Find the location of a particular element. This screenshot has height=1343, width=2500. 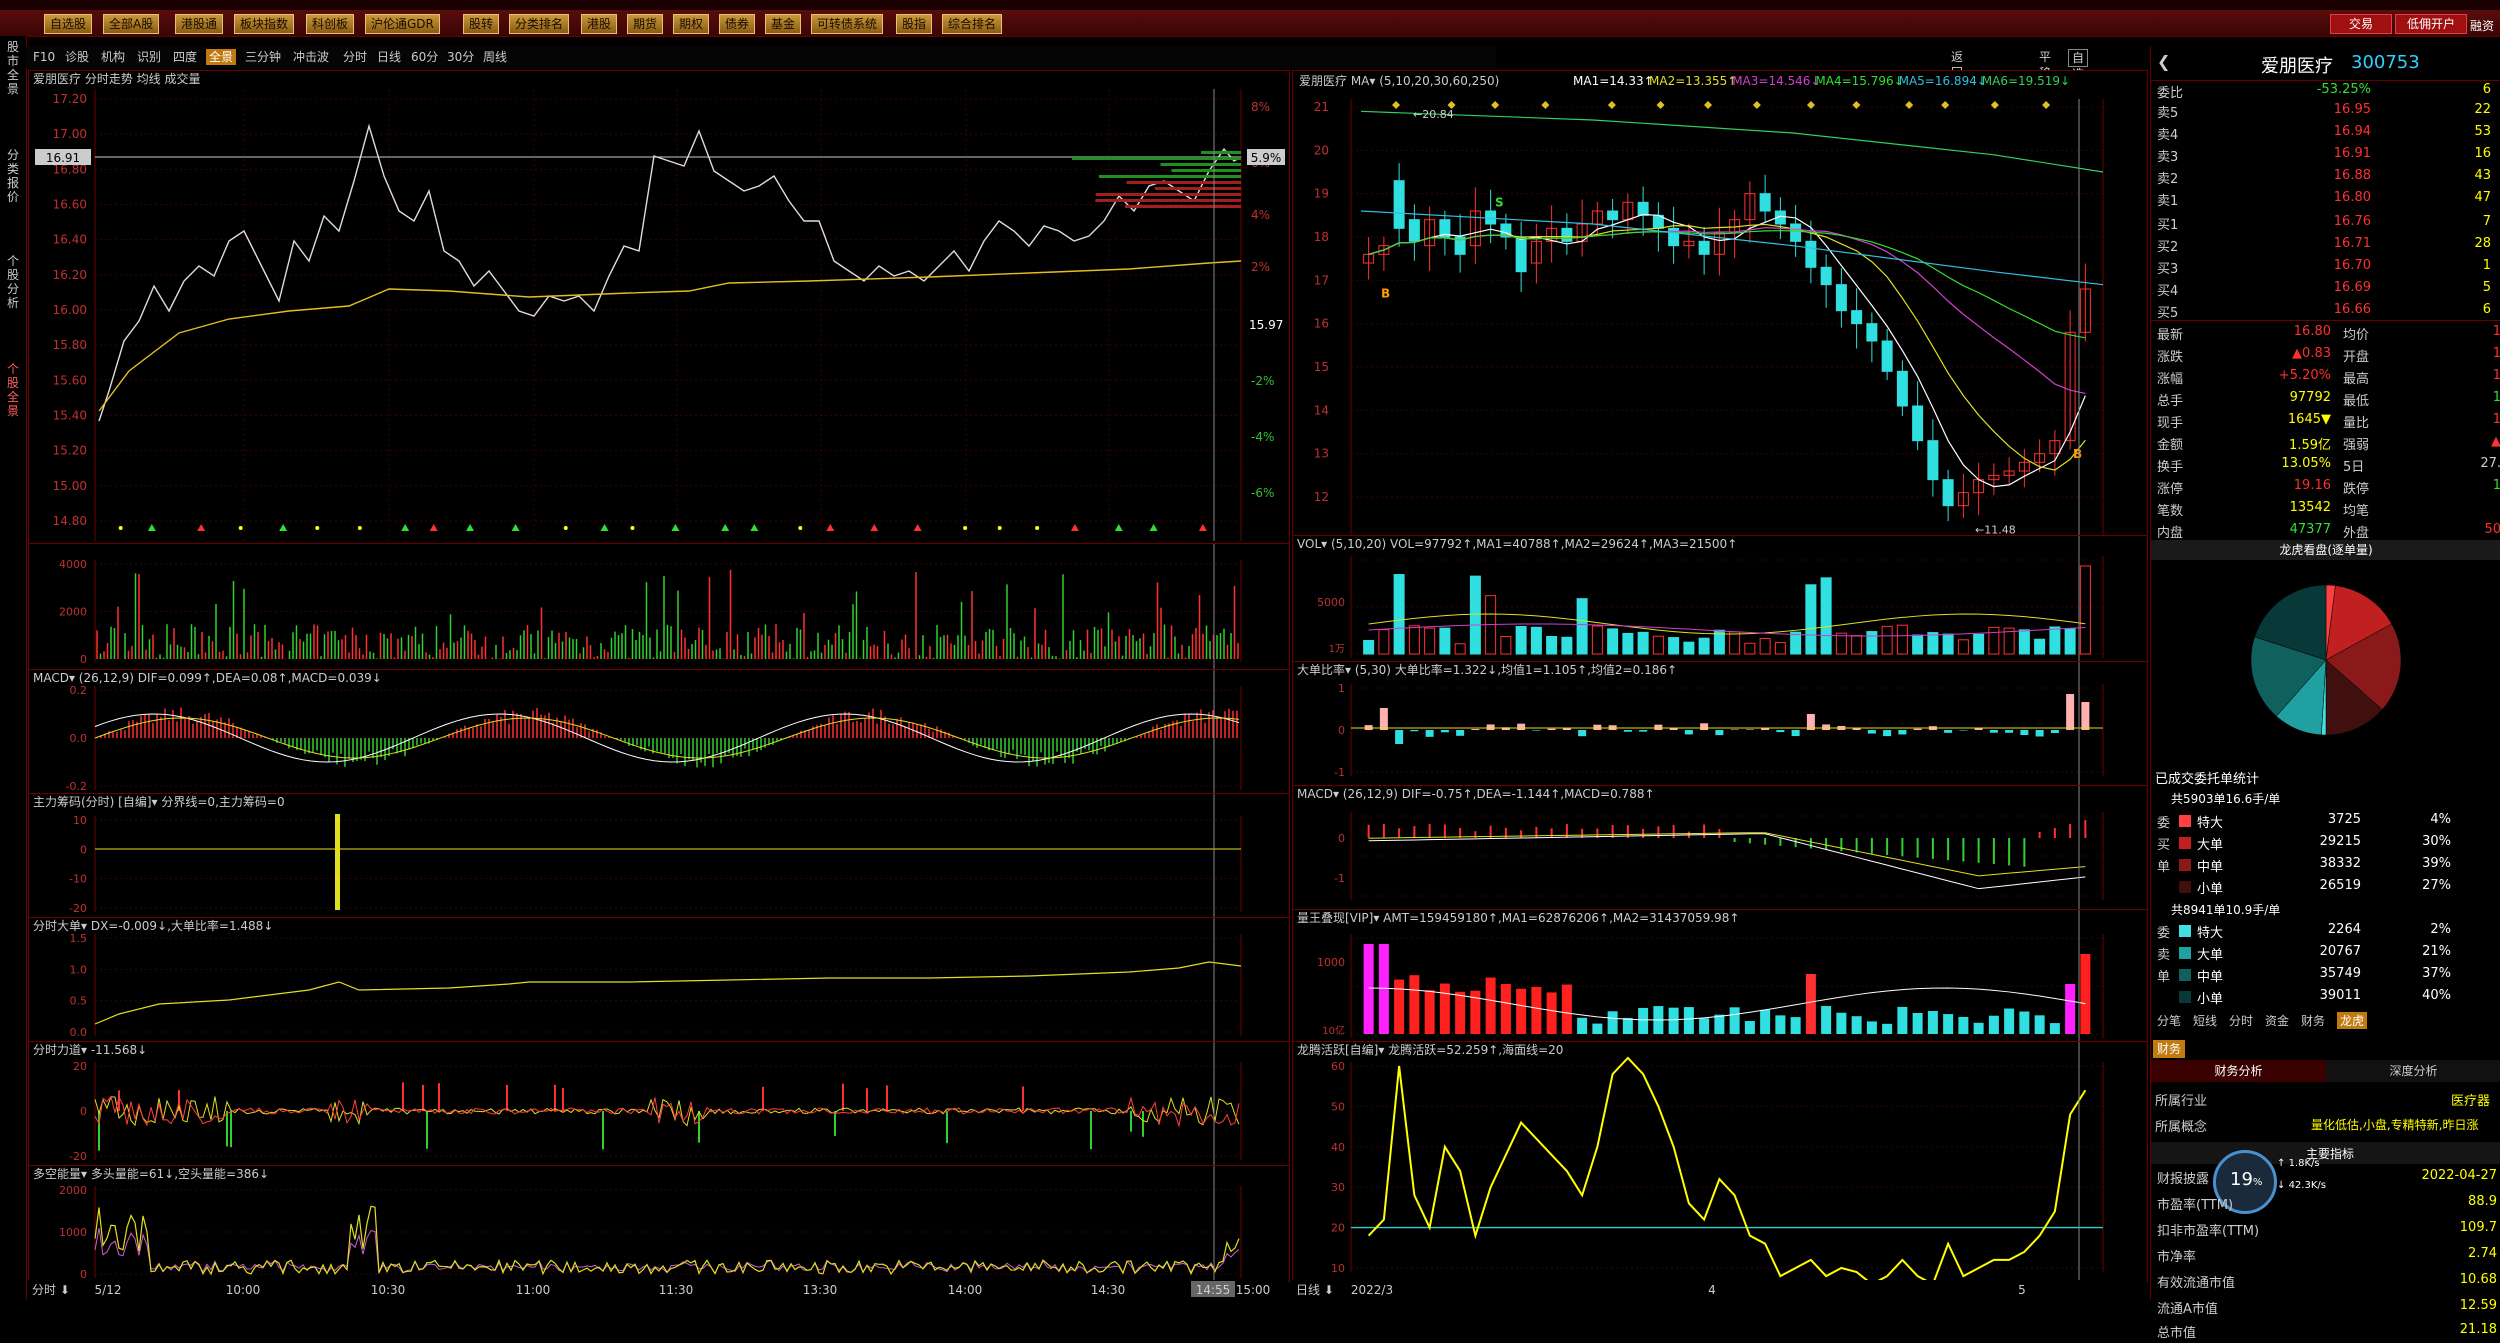

tab-impact: 冲击波 is located at coordinates (311, 57).